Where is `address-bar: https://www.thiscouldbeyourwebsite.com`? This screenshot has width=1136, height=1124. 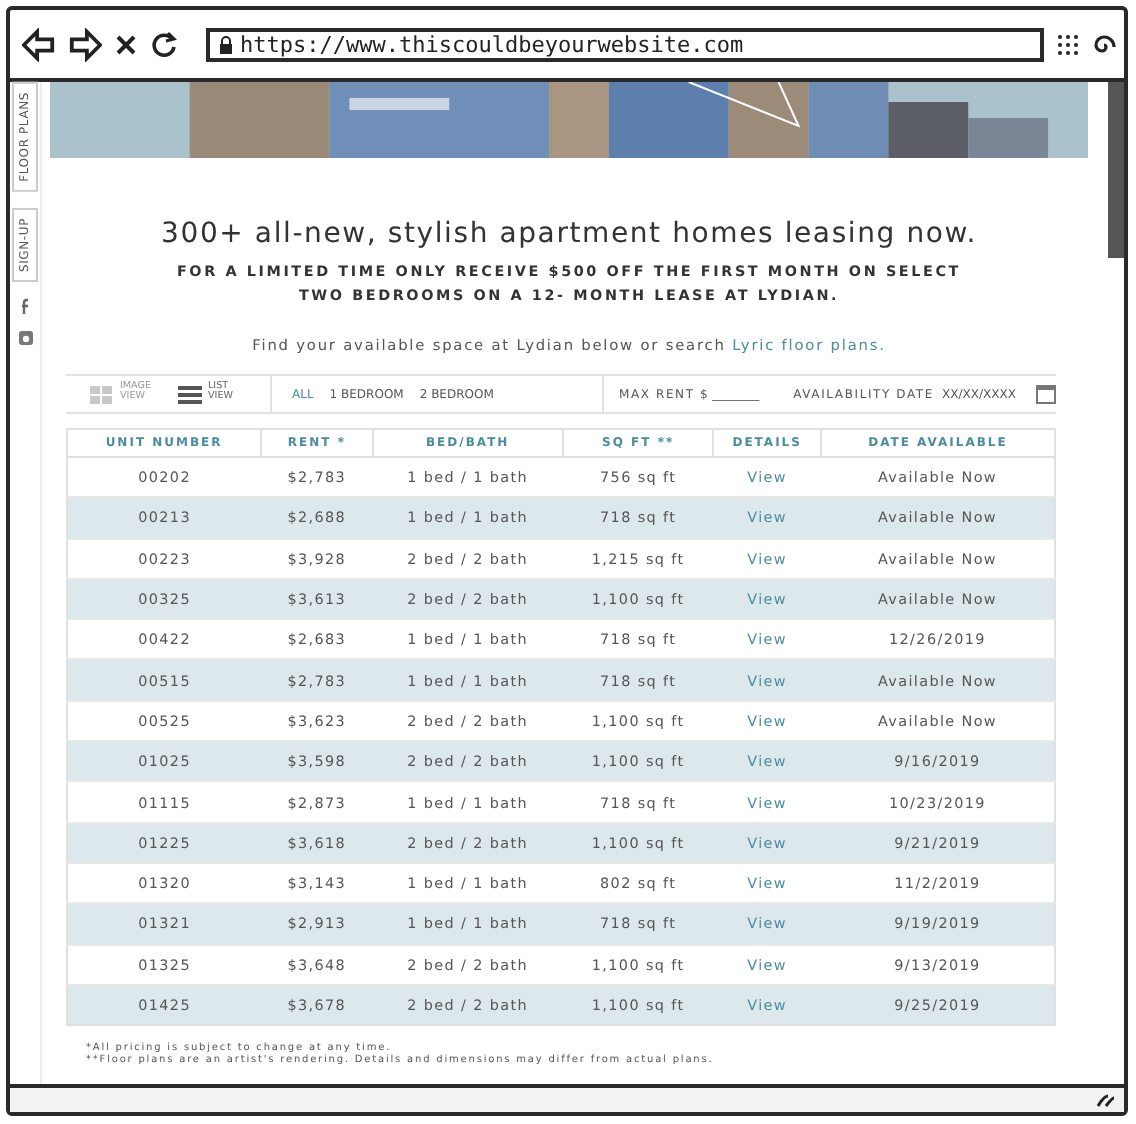 address-bar: https://www.thiscouldbeyourwebsite.com is located at coordinates (625, 44).